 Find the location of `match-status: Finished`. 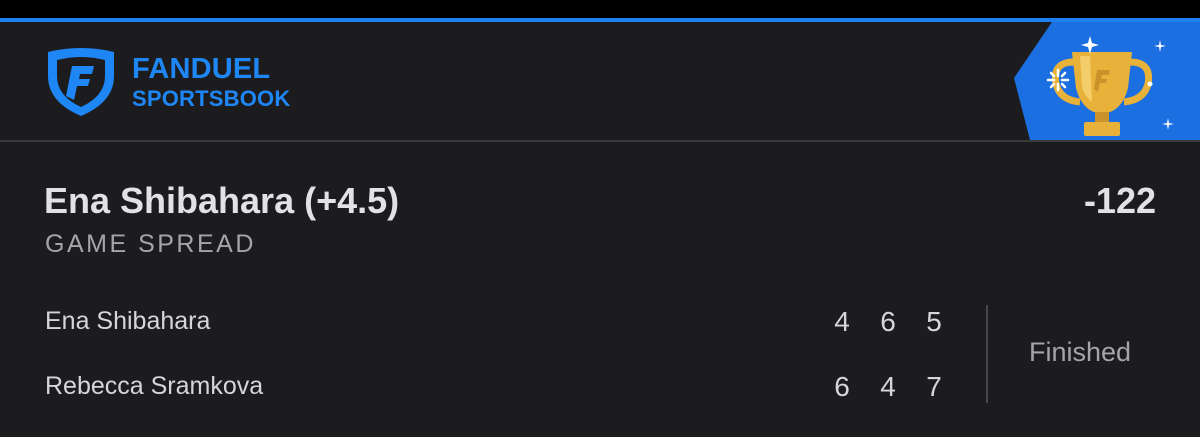

match-status: Finished is located at coordinates (1080, 352).